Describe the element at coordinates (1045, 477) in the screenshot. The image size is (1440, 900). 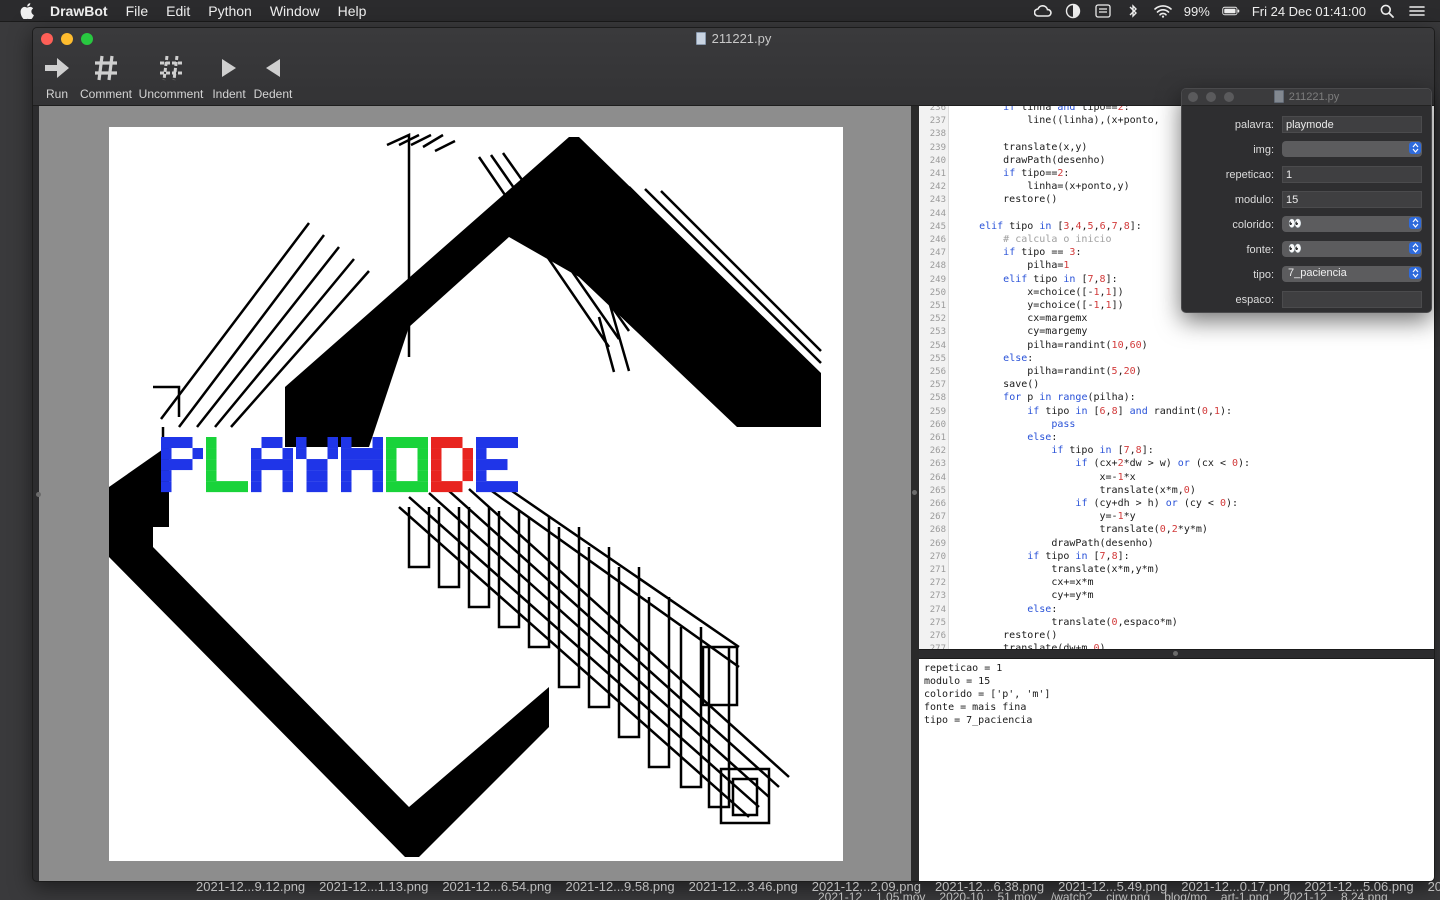
I see `code-line: x=-1*x` at that location.